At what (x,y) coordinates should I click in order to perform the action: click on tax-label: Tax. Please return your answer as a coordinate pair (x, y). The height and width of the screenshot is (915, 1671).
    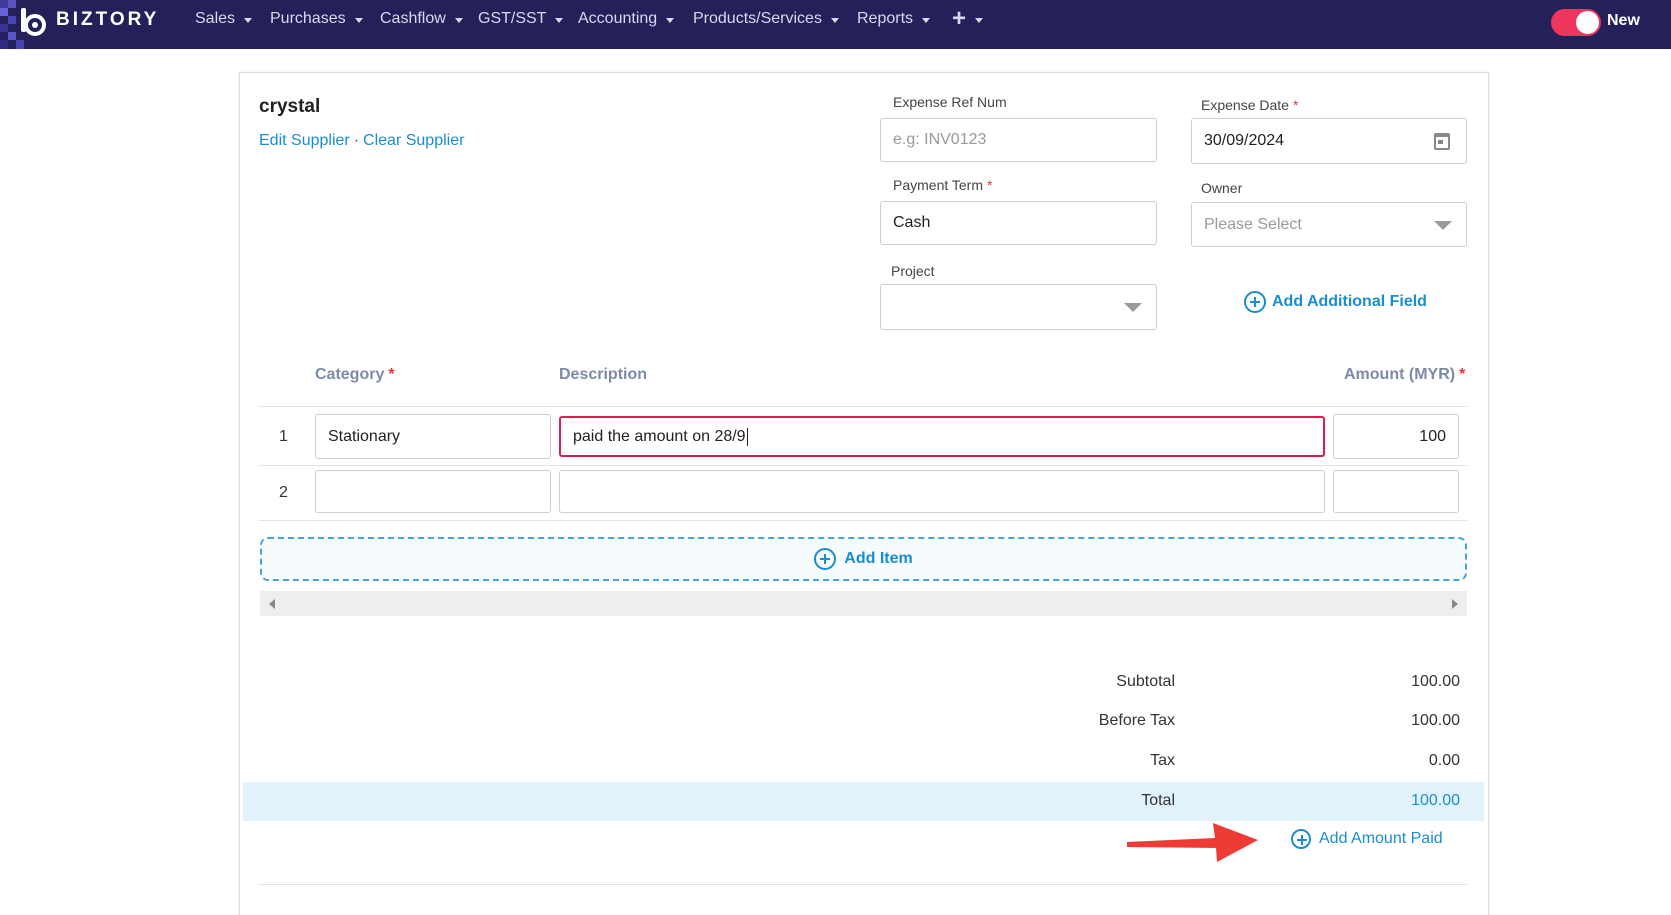
    Looking at the image, I should click on (1162, 760).